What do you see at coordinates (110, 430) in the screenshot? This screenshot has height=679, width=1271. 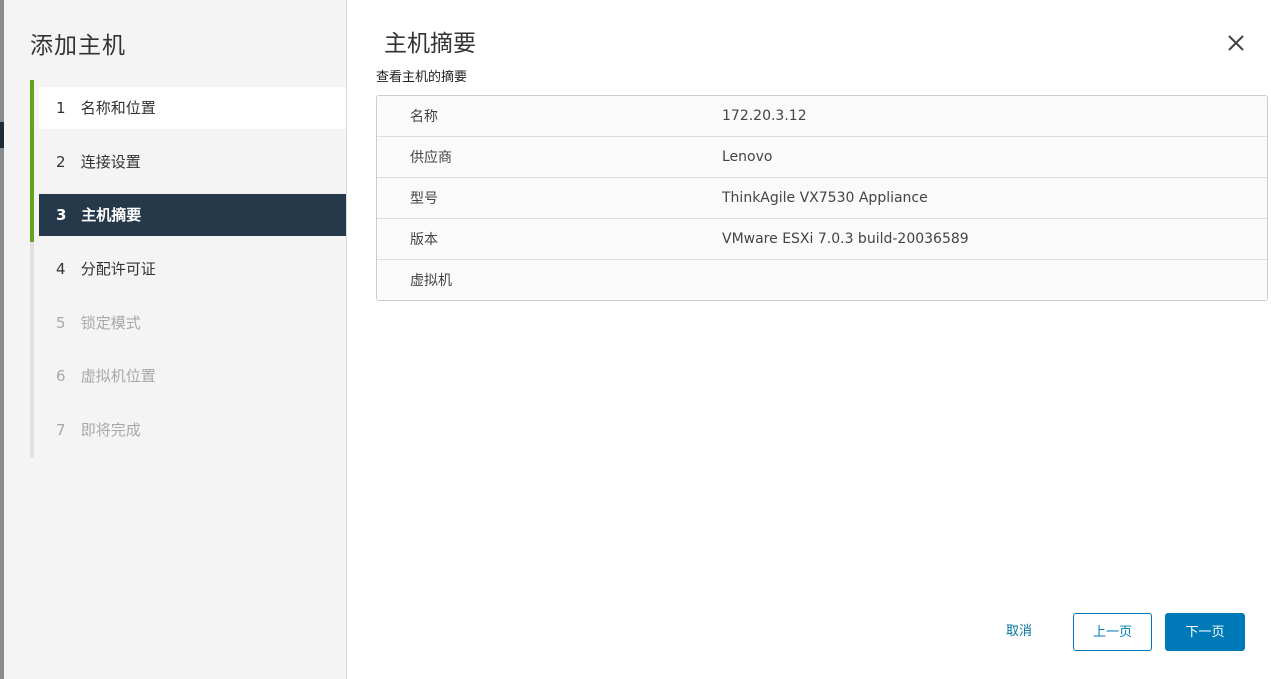 I see `step-label: 即将完成` at bounding box center [110, 430].